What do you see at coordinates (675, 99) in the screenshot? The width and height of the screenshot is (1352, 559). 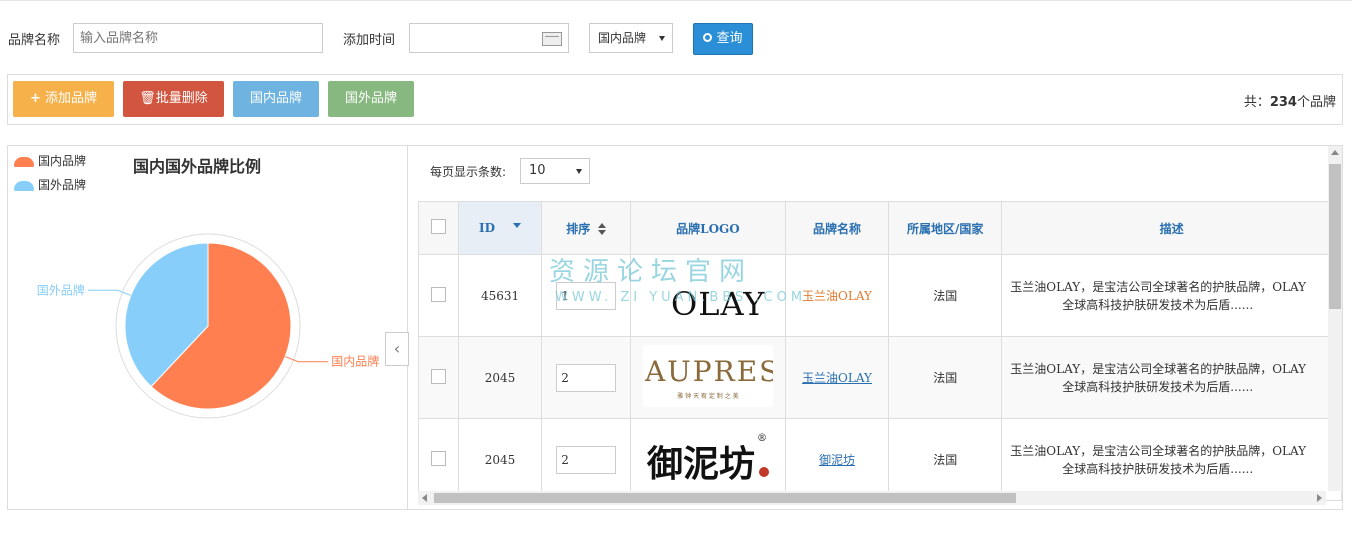 I see `toolbar: + 添加品牌 🗑批量删除 国内品牌 国外品牌 共：234个品牌` at bounding box center [675, 99].